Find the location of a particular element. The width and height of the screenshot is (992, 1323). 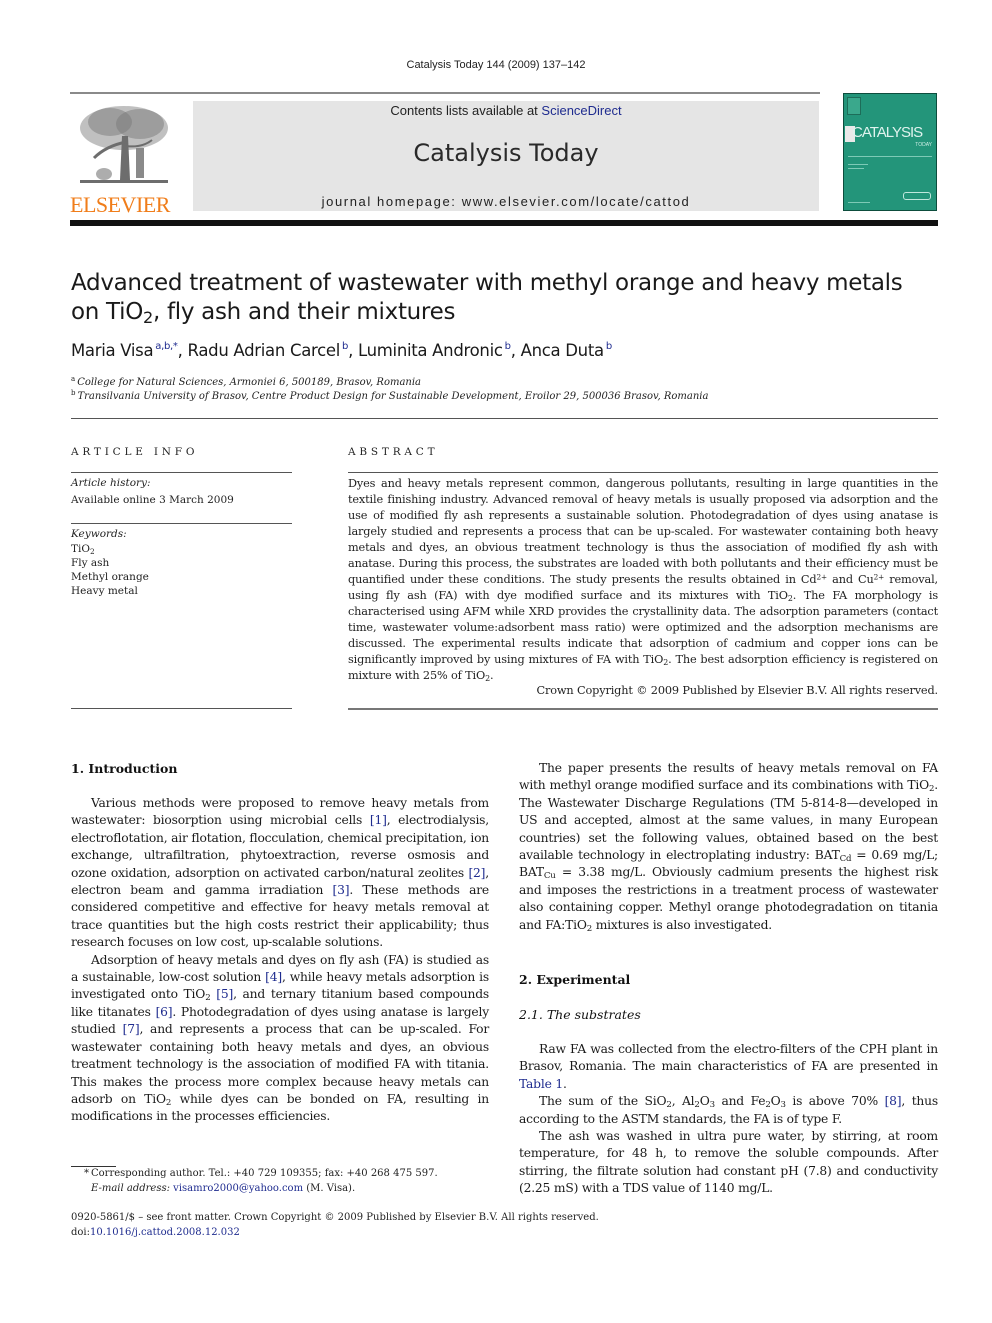

keyword-item: TiO2 is located at coordinates (83, 549).